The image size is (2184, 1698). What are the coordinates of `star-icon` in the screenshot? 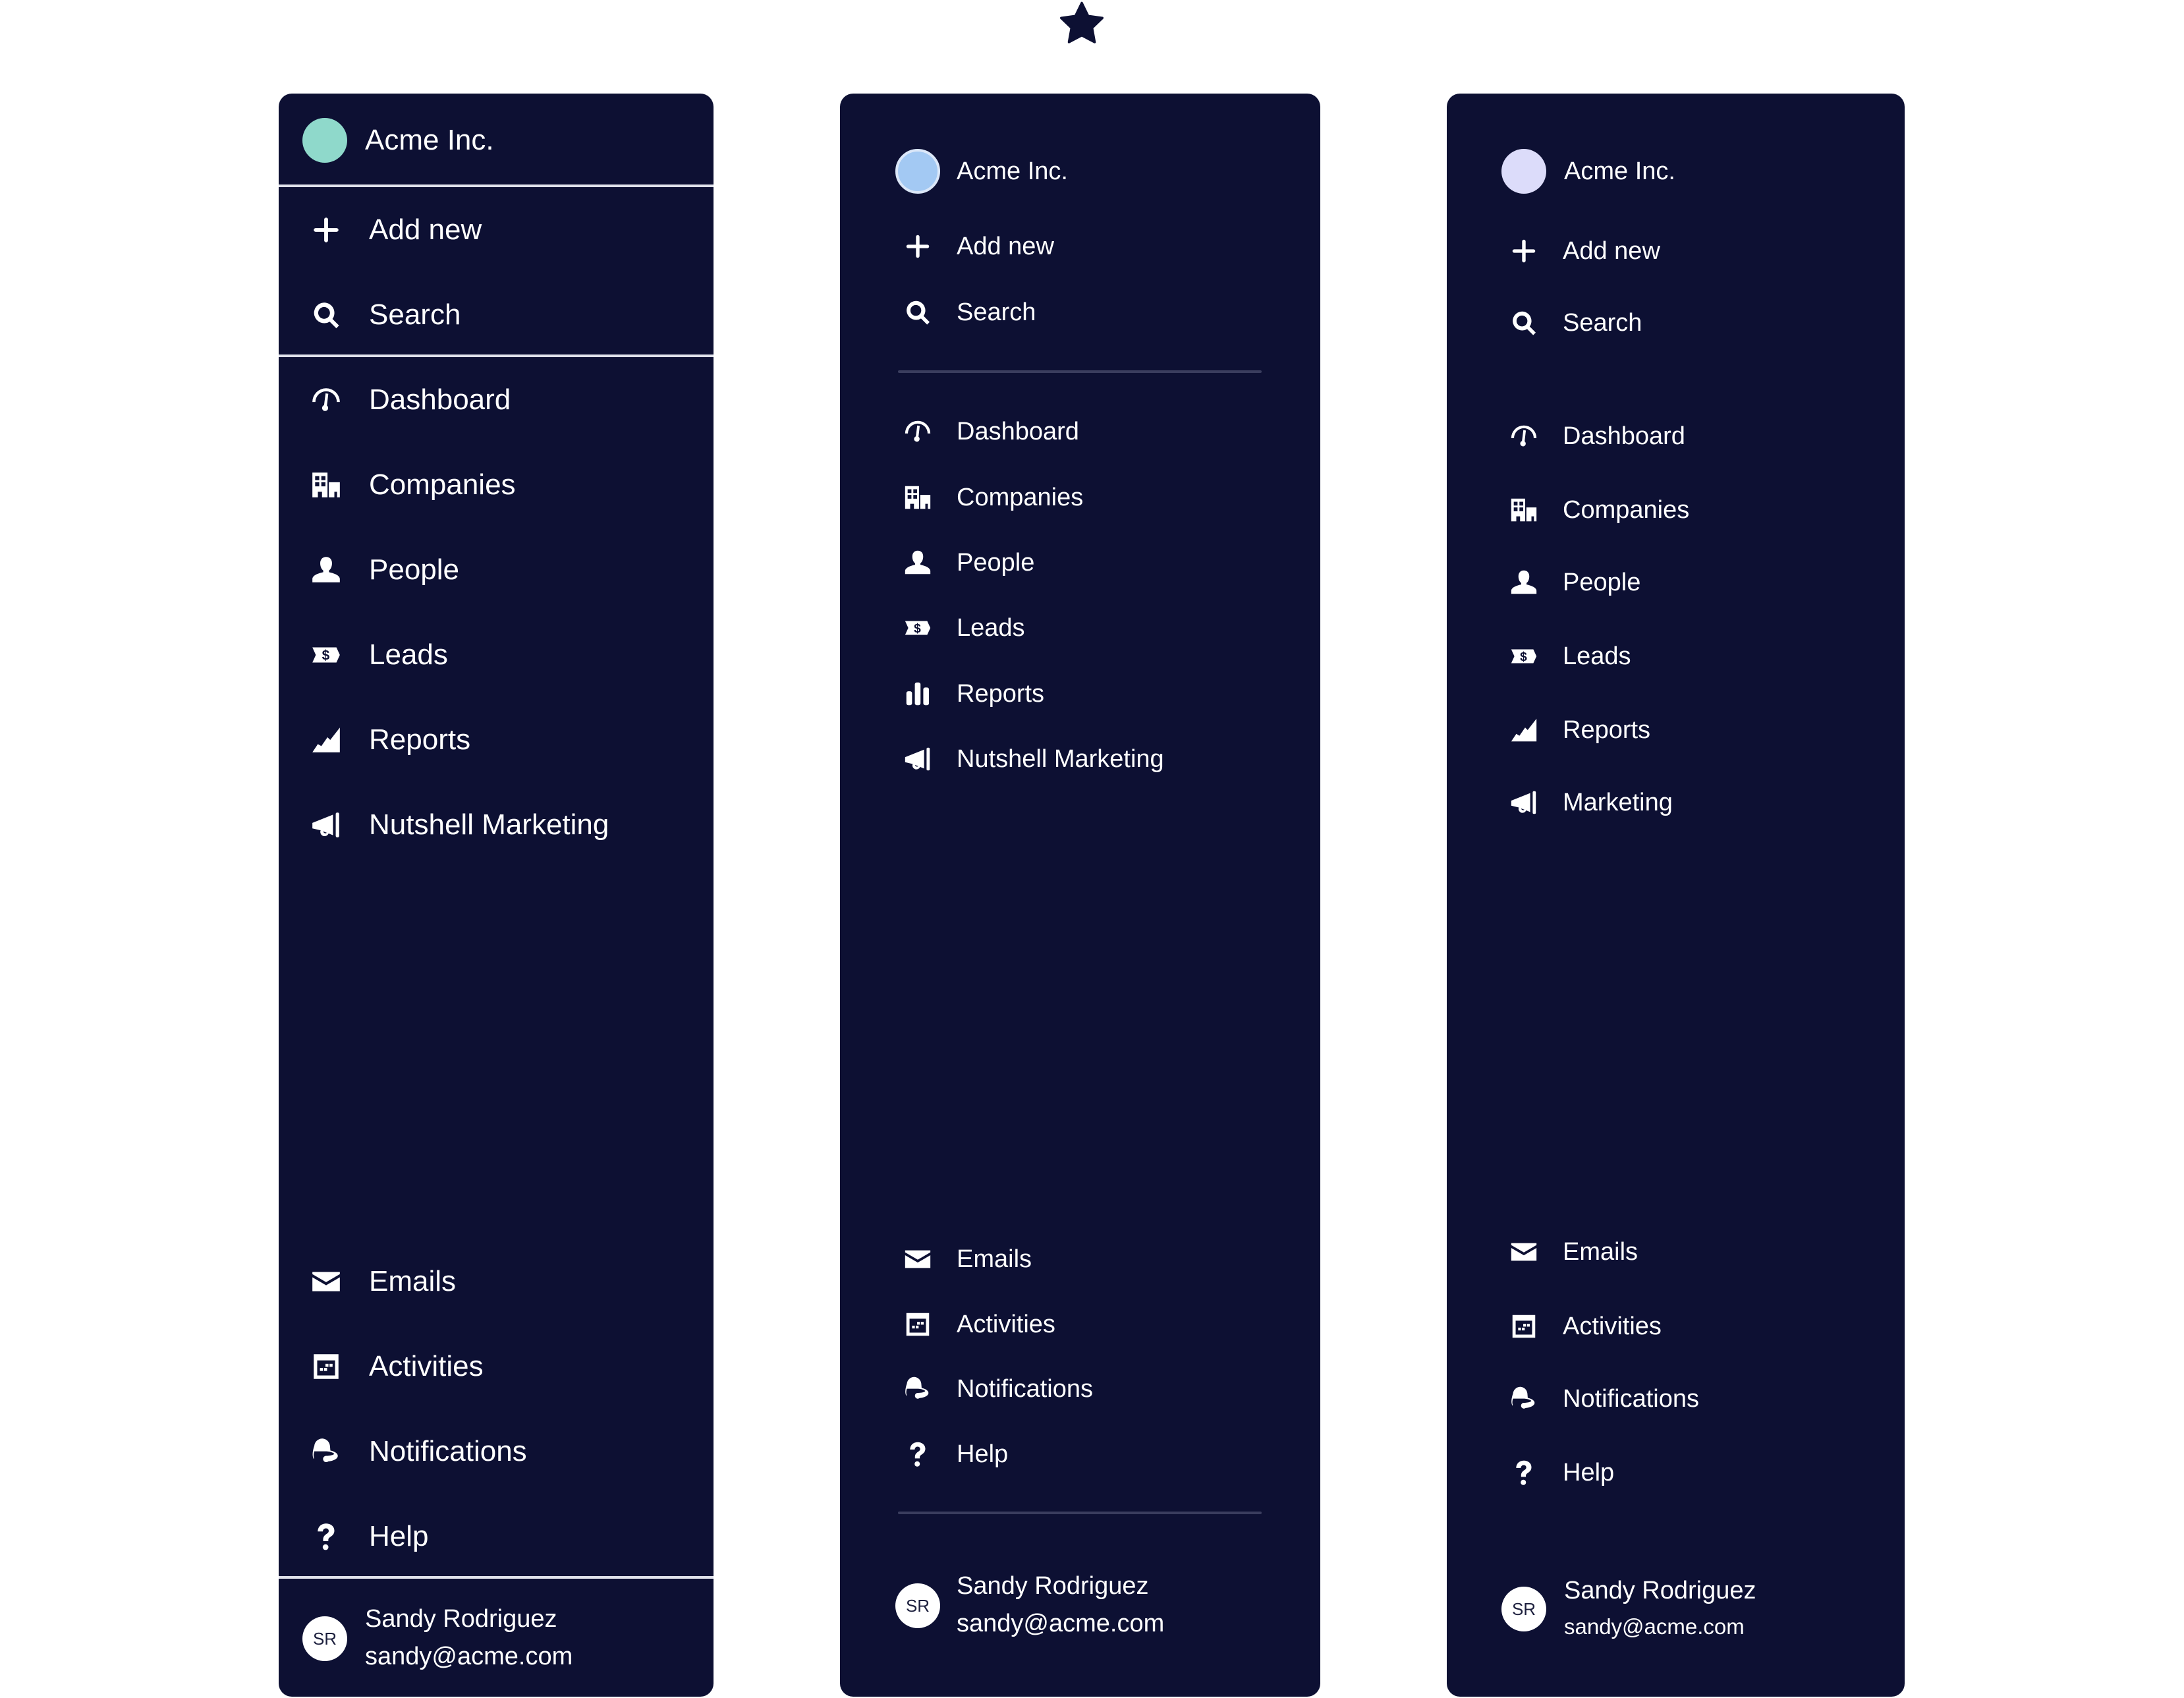 It's located at (1082, 22).